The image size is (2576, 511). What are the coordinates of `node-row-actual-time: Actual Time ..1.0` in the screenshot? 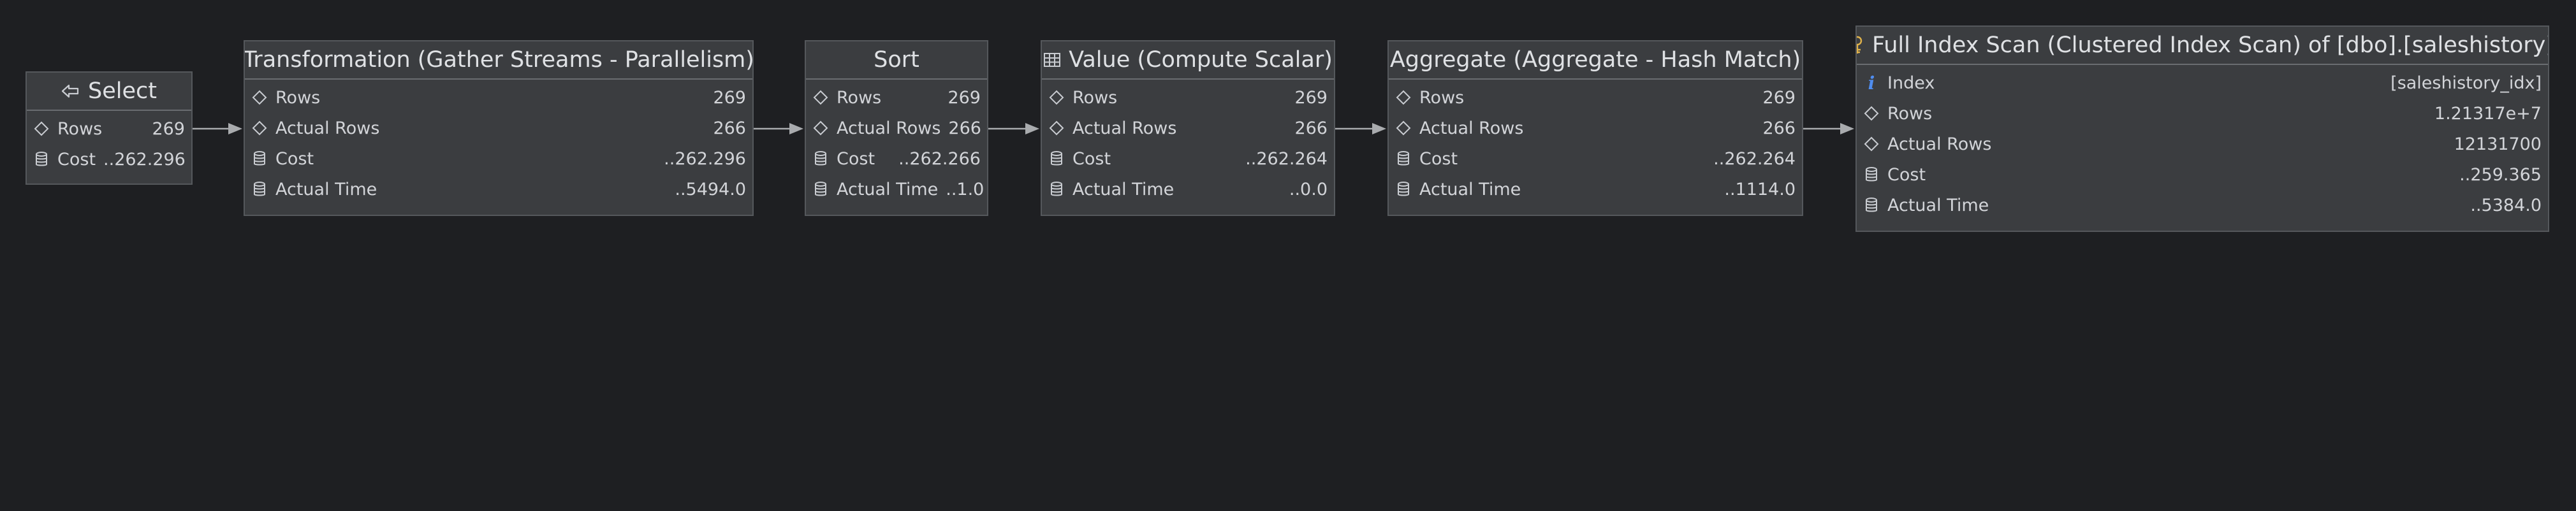 It's located at (896, 189).